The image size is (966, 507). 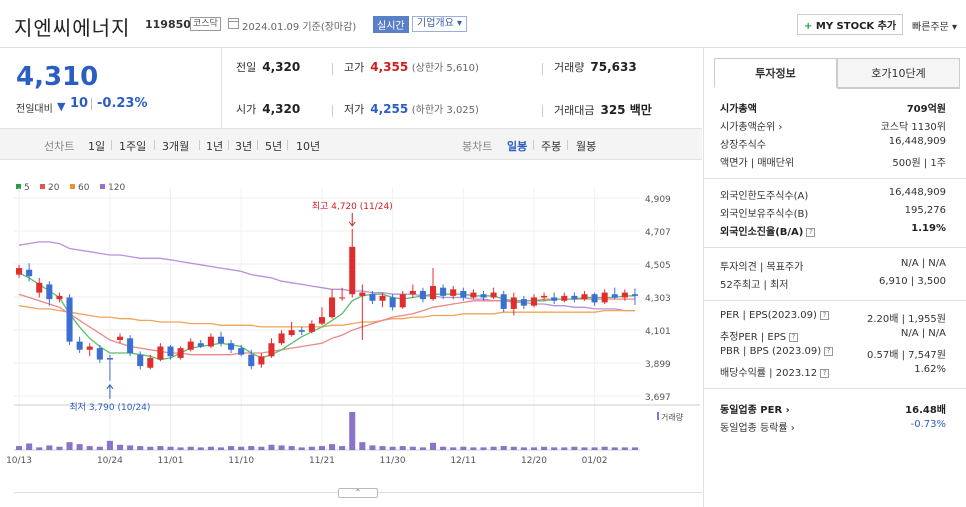 I want to click on quick-order-dropdown: 빠른주문 ▾, so click(x=934, y=25).